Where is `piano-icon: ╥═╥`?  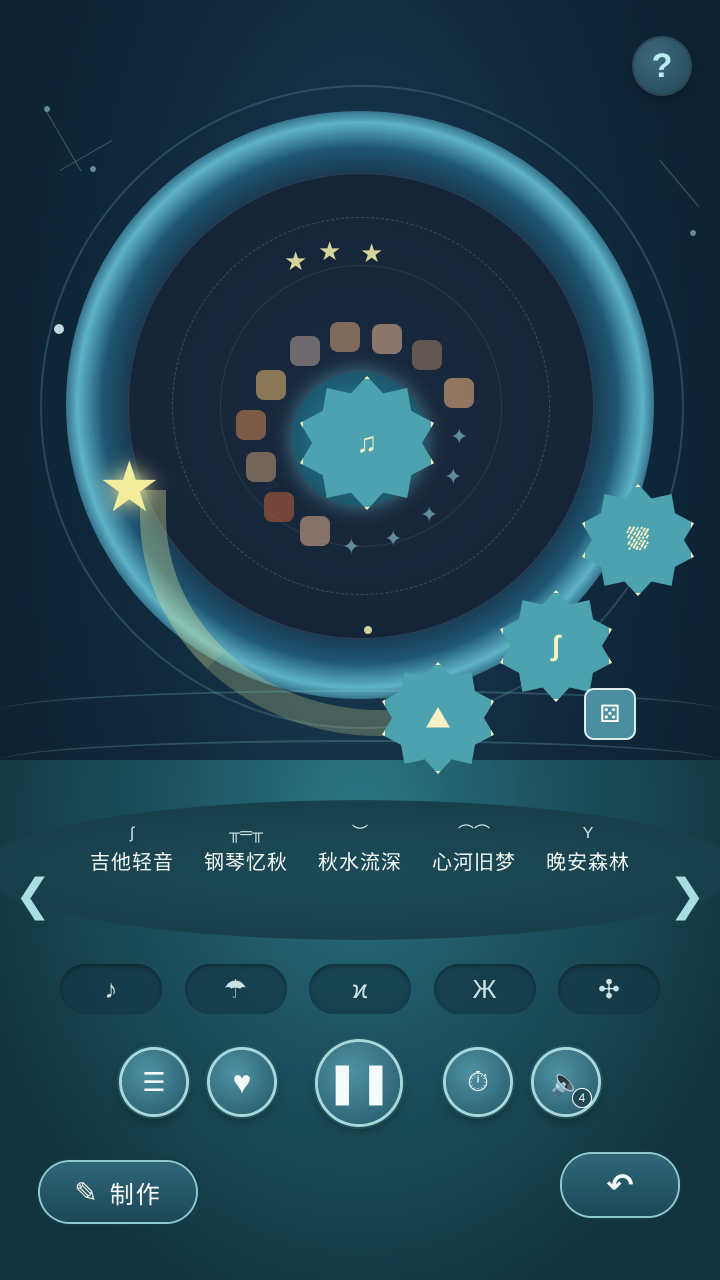 piano-icon: ╥═╥ is located at coordinates (245, 833).